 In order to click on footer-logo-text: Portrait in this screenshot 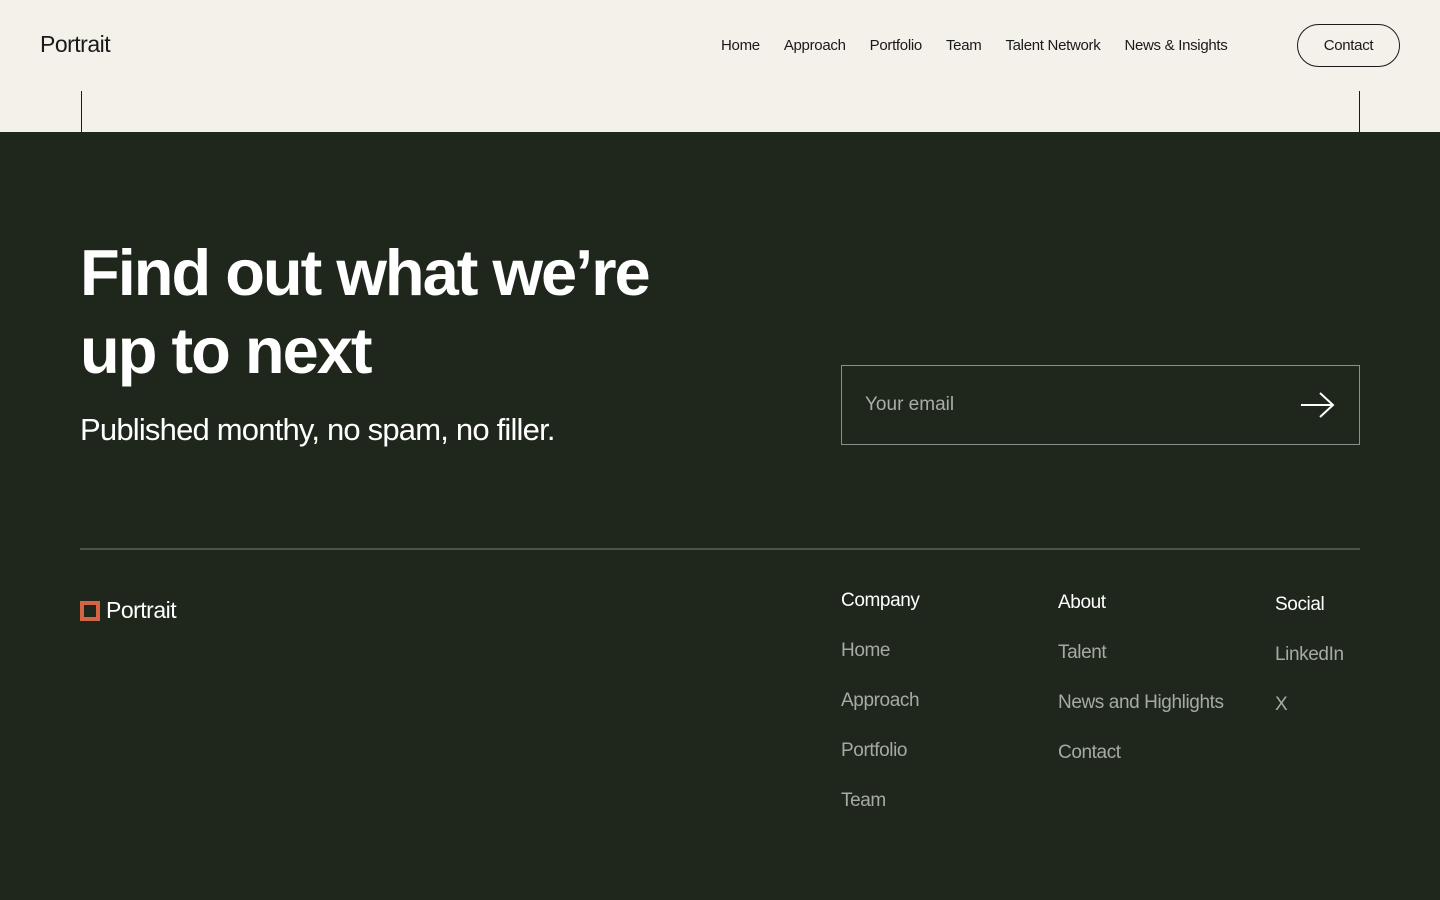, I will do `click(141, 610)`.